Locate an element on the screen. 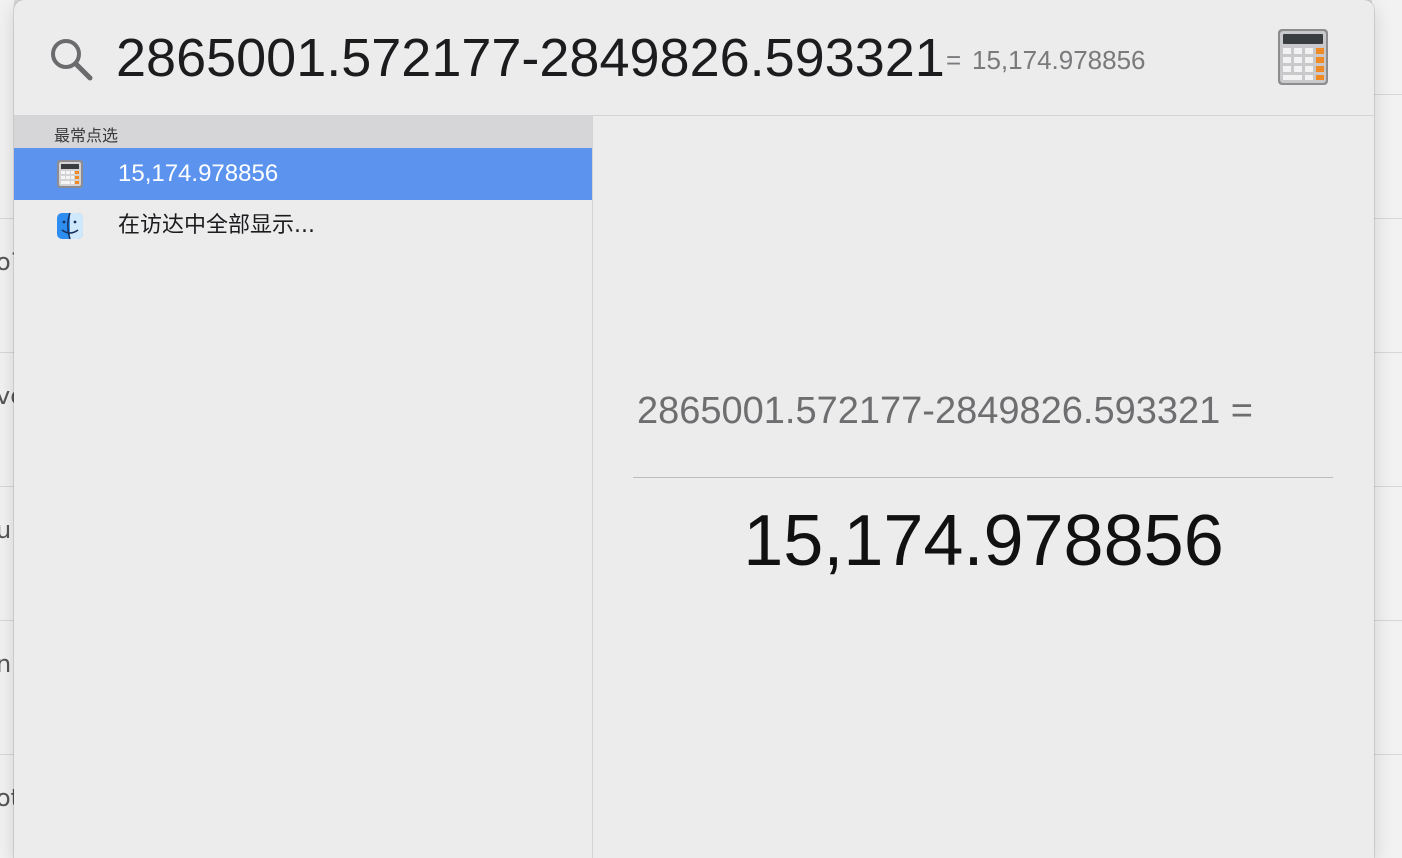  calculator-icon is located at coordinates (70, 174).